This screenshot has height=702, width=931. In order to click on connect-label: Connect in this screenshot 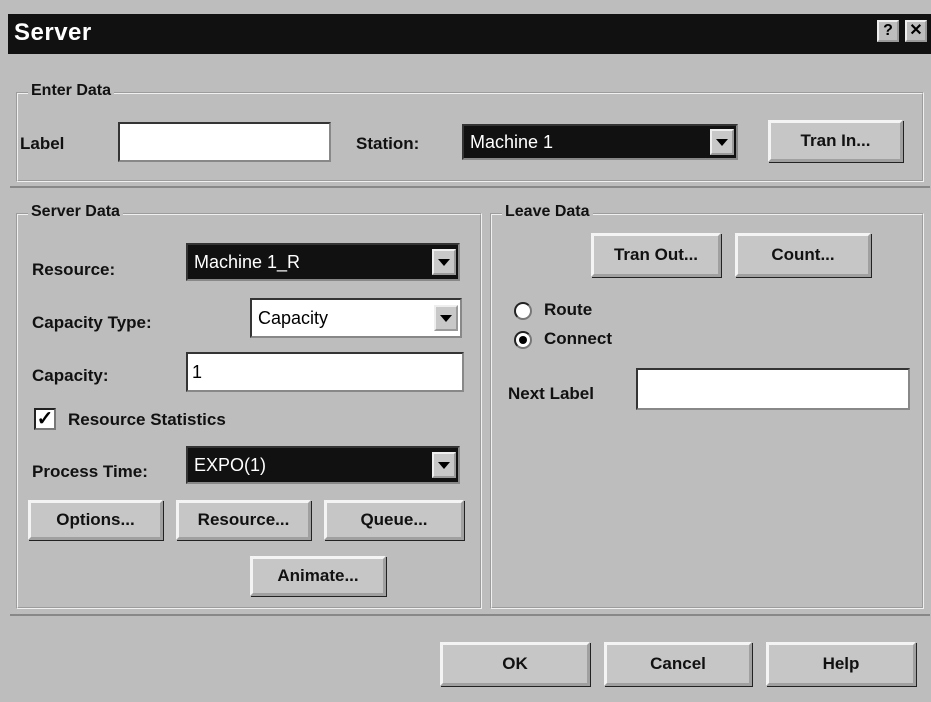, I will do `click(578, 339)`.